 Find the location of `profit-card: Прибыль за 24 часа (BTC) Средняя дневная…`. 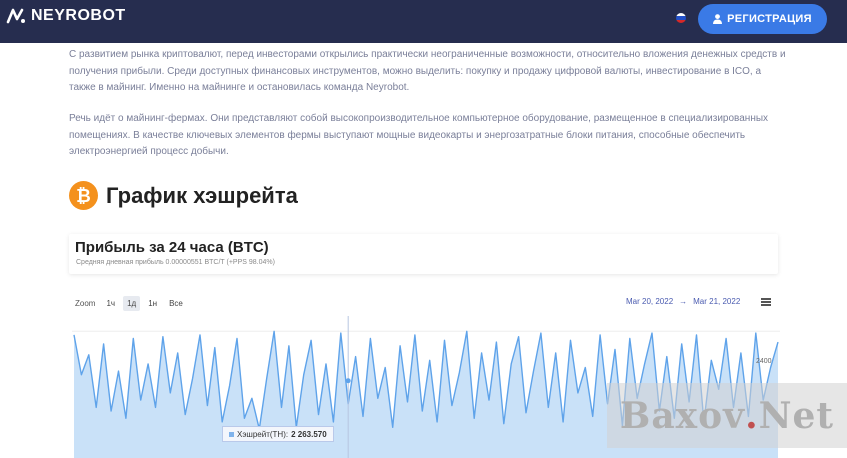

profit-card: Прибыль за 24 часа (BTC) Средняя дневная… is located at coordinates (423, 254).